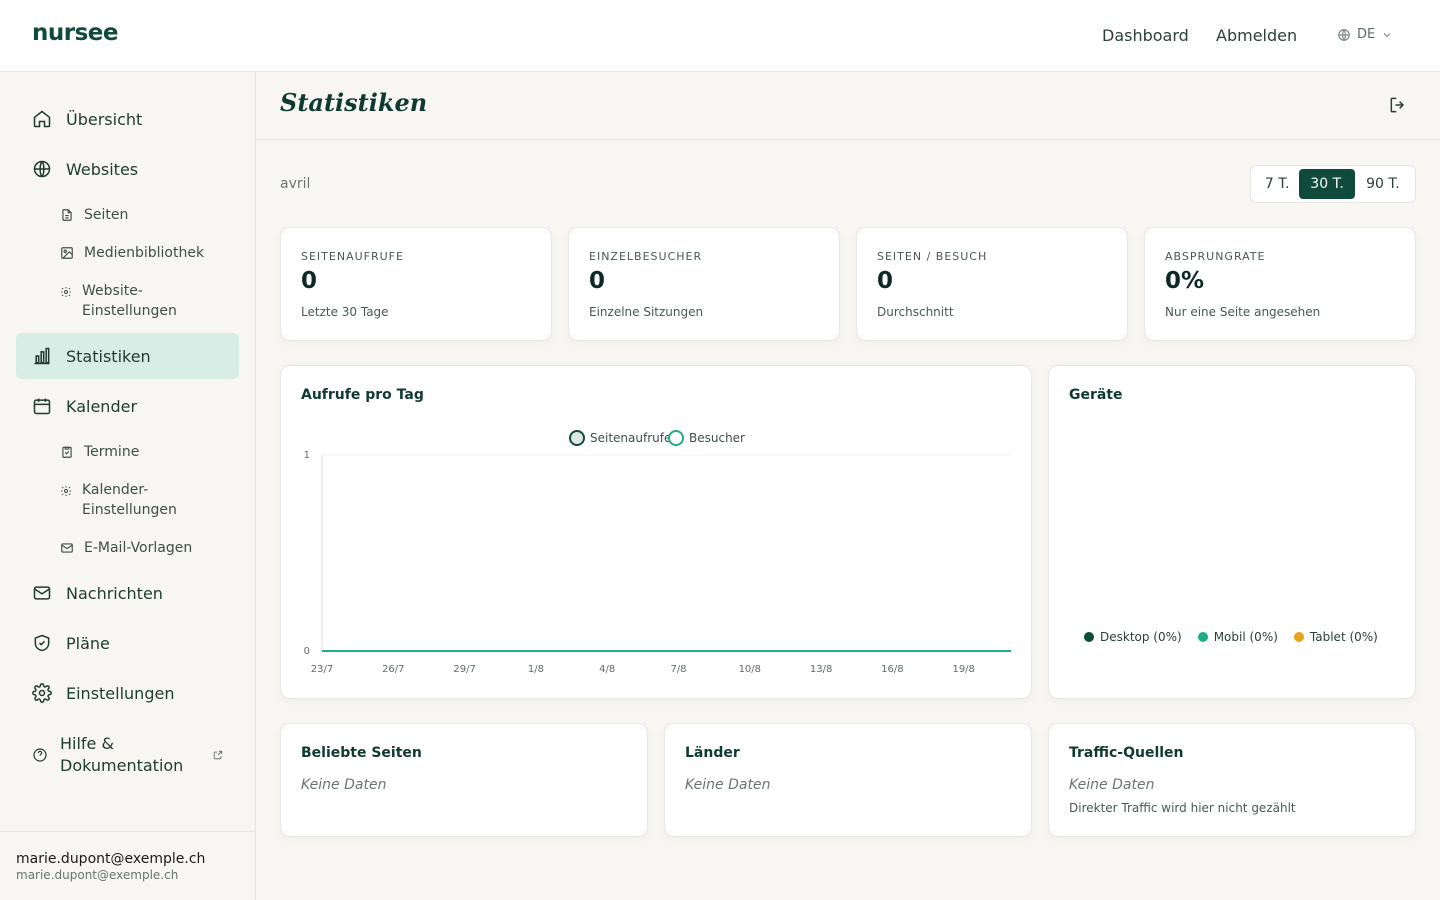 Image resolution: width=1440 pixels, height=900 pixels. What do you see at coordinates (1185, 281) in the screenshot?
I see `stat-value: 0%` at bounding box center [1185, 281].